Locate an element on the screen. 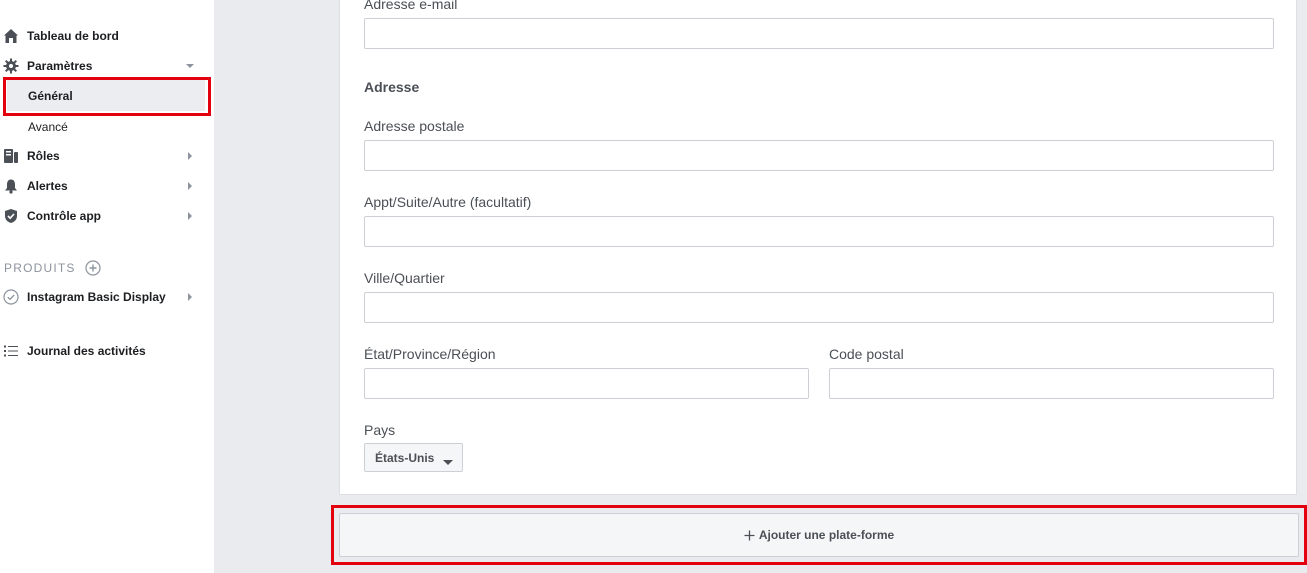 The image size is (1307, 573). sidebar-item-label: Paramètres is located at coordinates (60, 66).